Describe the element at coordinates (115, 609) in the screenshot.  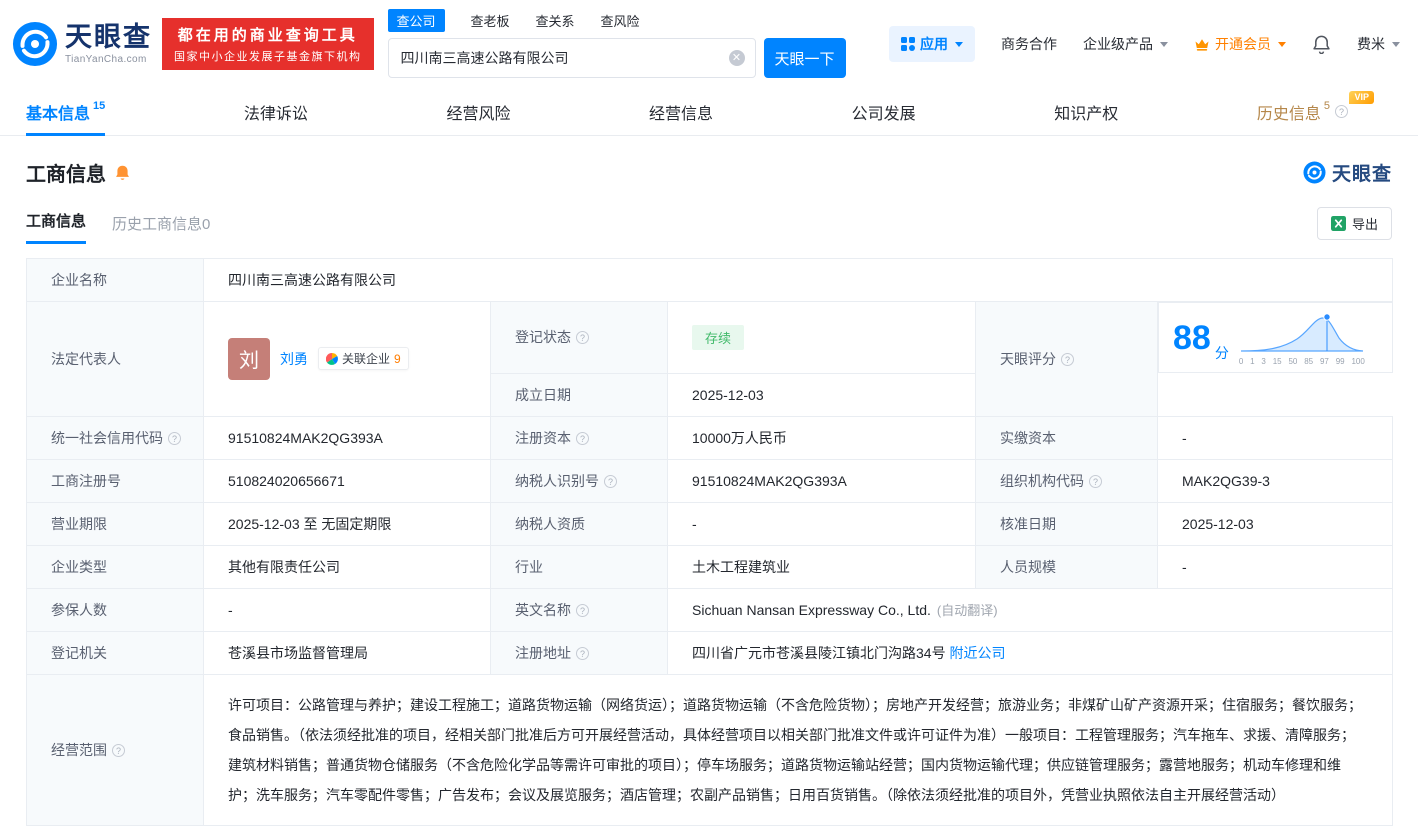
I see `field-label-insured: 参保人数` at that location.